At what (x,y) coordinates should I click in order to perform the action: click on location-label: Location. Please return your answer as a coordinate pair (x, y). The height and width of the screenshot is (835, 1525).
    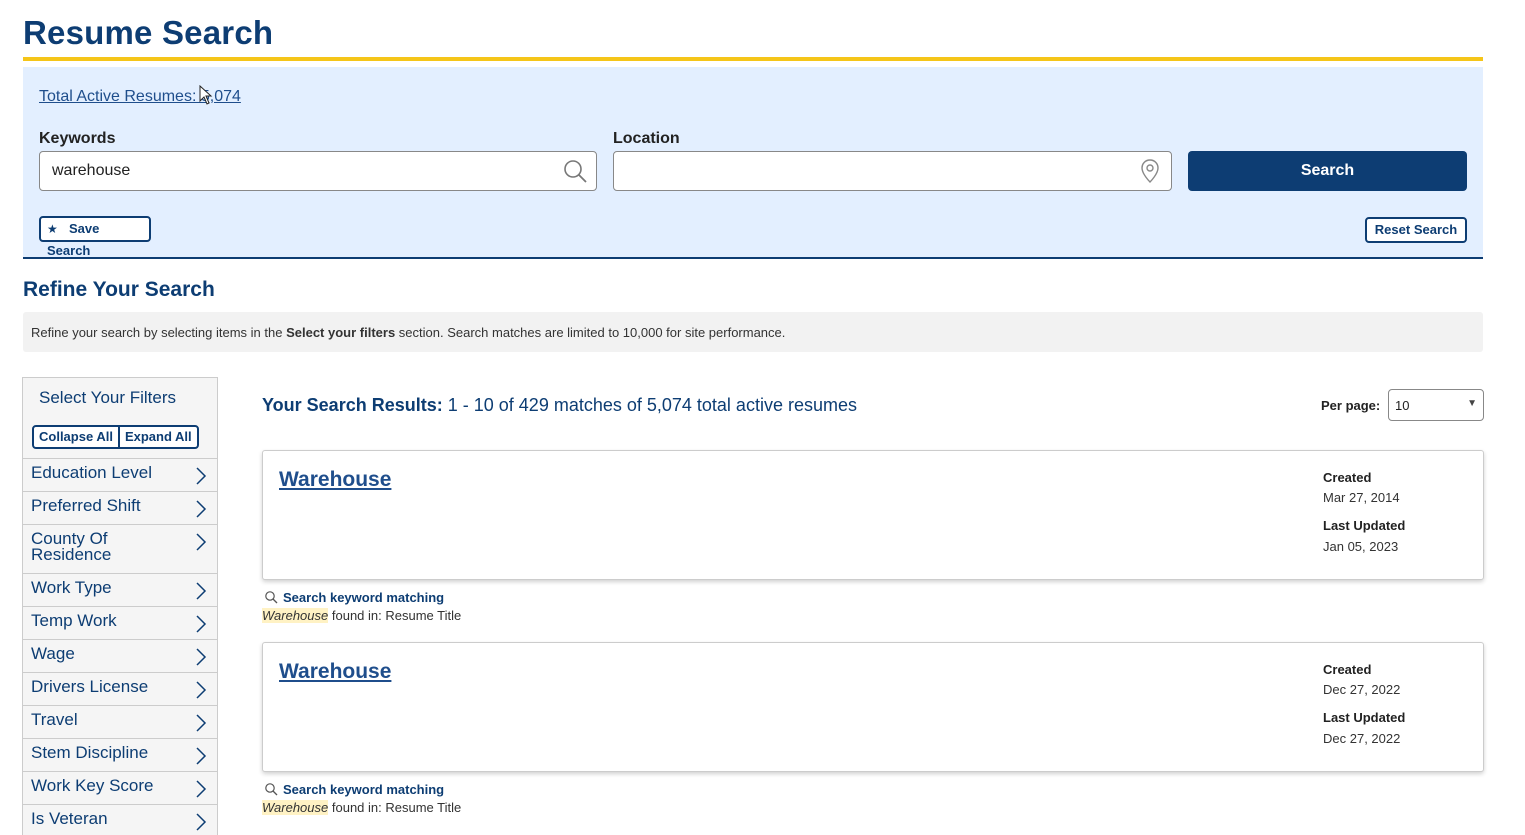
    Looking at the image, I should click on (646, 138).